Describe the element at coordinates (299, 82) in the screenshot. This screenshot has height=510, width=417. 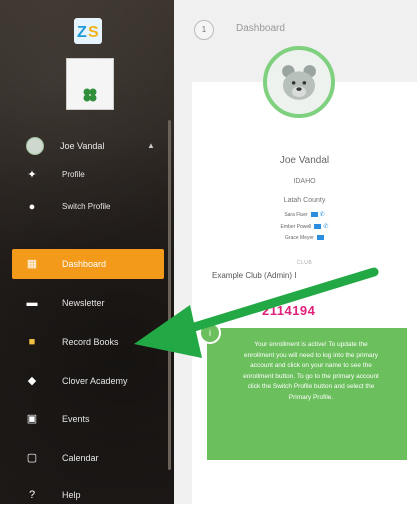
I see `profile-avatar` at that location.